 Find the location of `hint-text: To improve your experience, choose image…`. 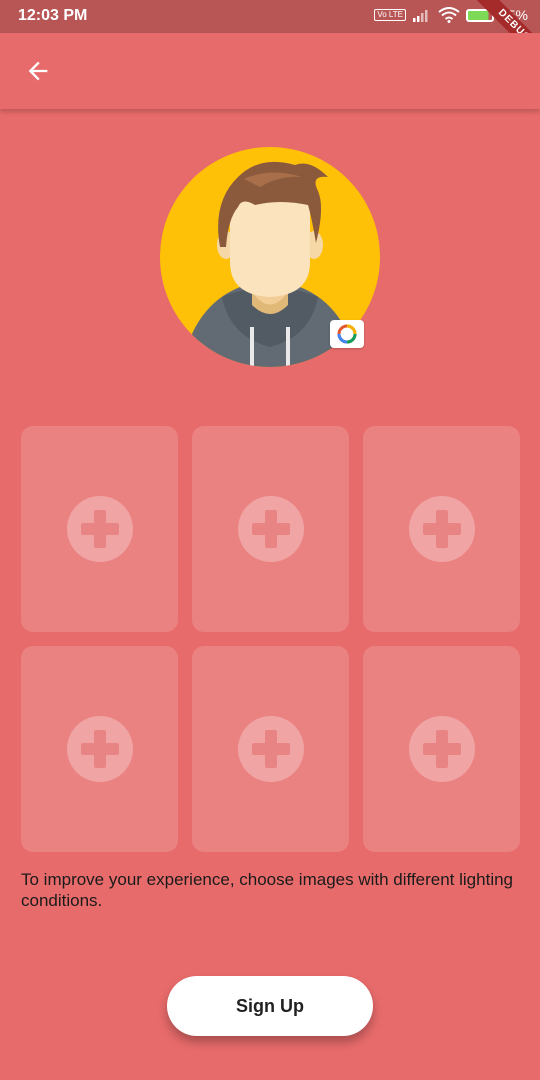

hint-text: To improve your experience, choose image… is located at coordinates (267, 890).